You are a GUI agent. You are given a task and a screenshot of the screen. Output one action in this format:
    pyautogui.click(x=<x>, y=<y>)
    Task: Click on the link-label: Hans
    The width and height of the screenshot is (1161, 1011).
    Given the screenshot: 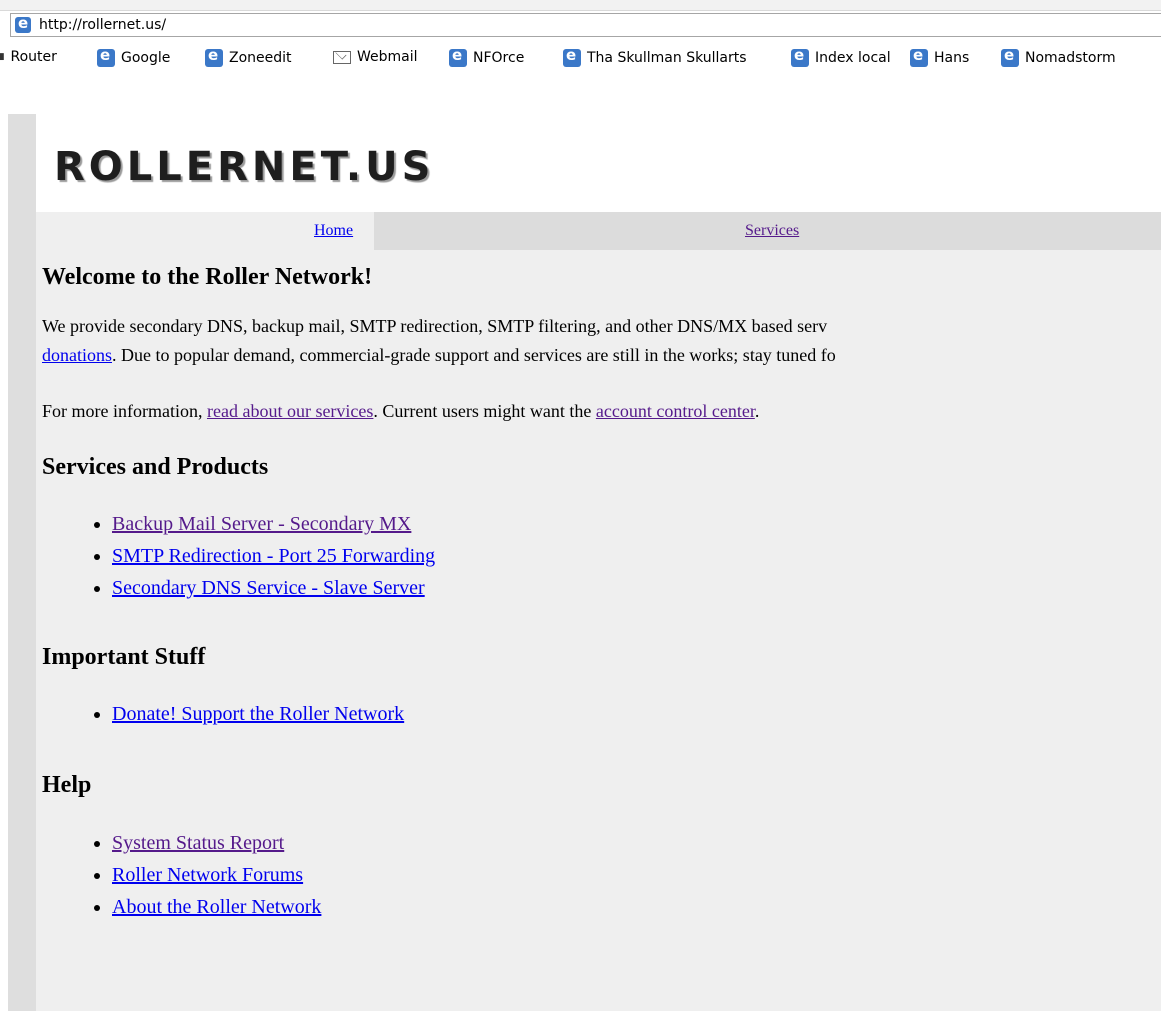 What is the action you would take?
    pyautogui.click(x=952, y=58)
    